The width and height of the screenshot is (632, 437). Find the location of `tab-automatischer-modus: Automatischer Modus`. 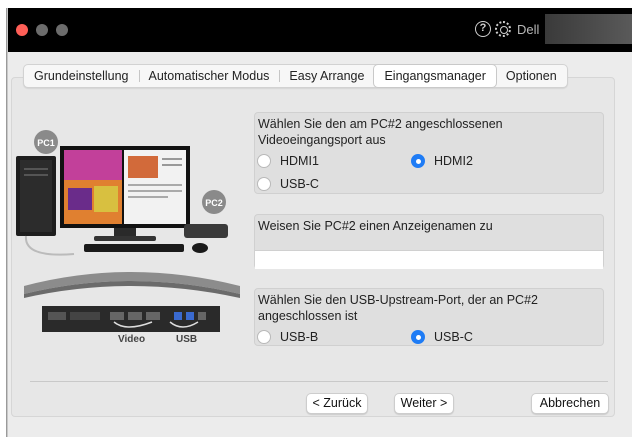

tab-automatischer-modus: Automatischer Modus is located at coordinates (209, 76).